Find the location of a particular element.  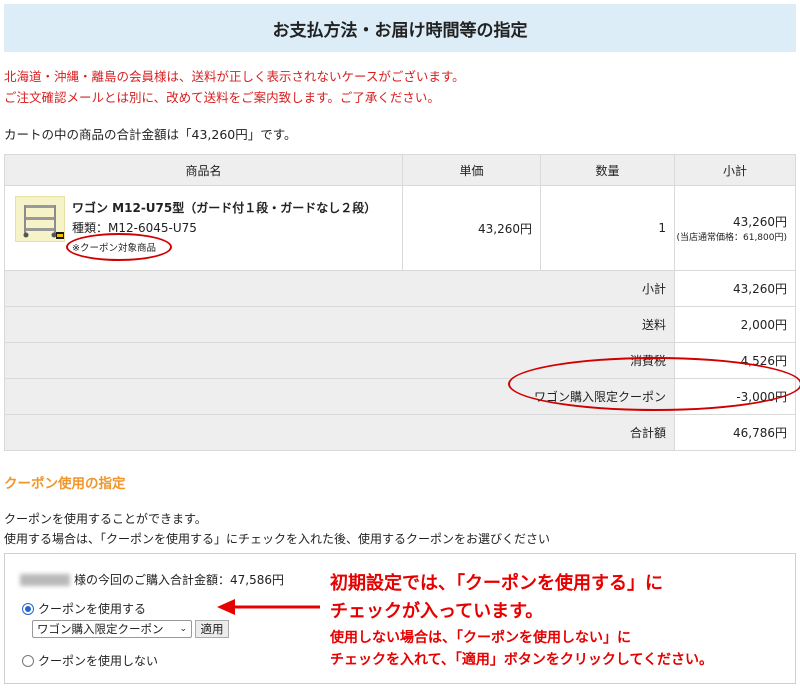

col-header-product: 商品名 is located at coordinates (203, 170).